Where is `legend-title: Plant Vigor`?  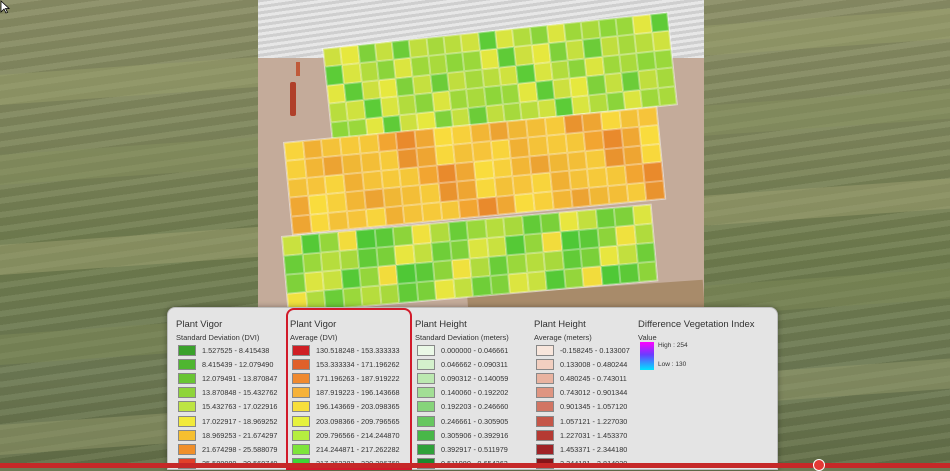
legend-title: Plant Vigor is located at coordinates (199, 324).